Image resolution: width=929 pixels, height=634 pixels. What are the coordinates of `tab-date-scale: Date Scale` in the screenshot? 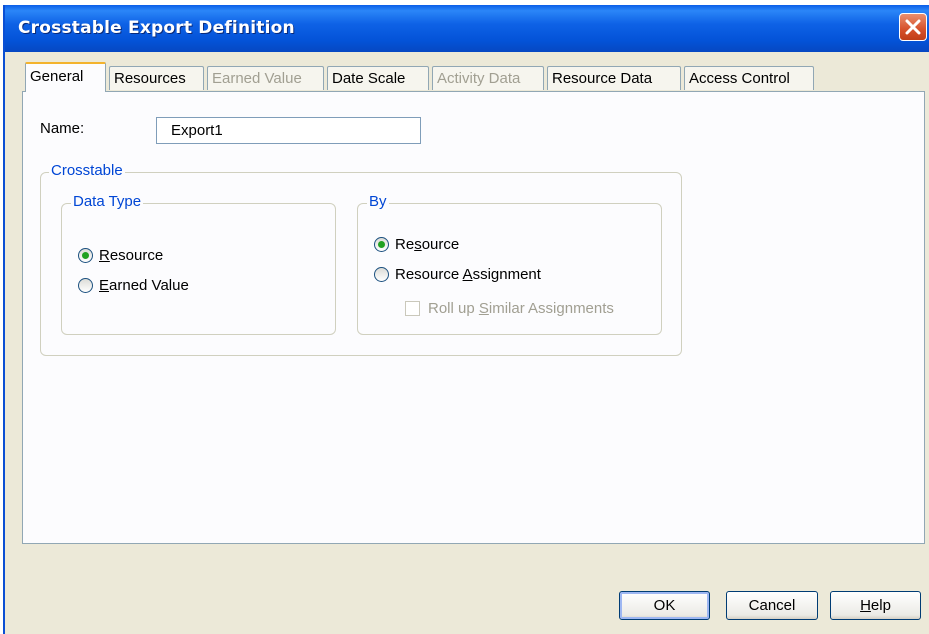 It's located at (378, 78).